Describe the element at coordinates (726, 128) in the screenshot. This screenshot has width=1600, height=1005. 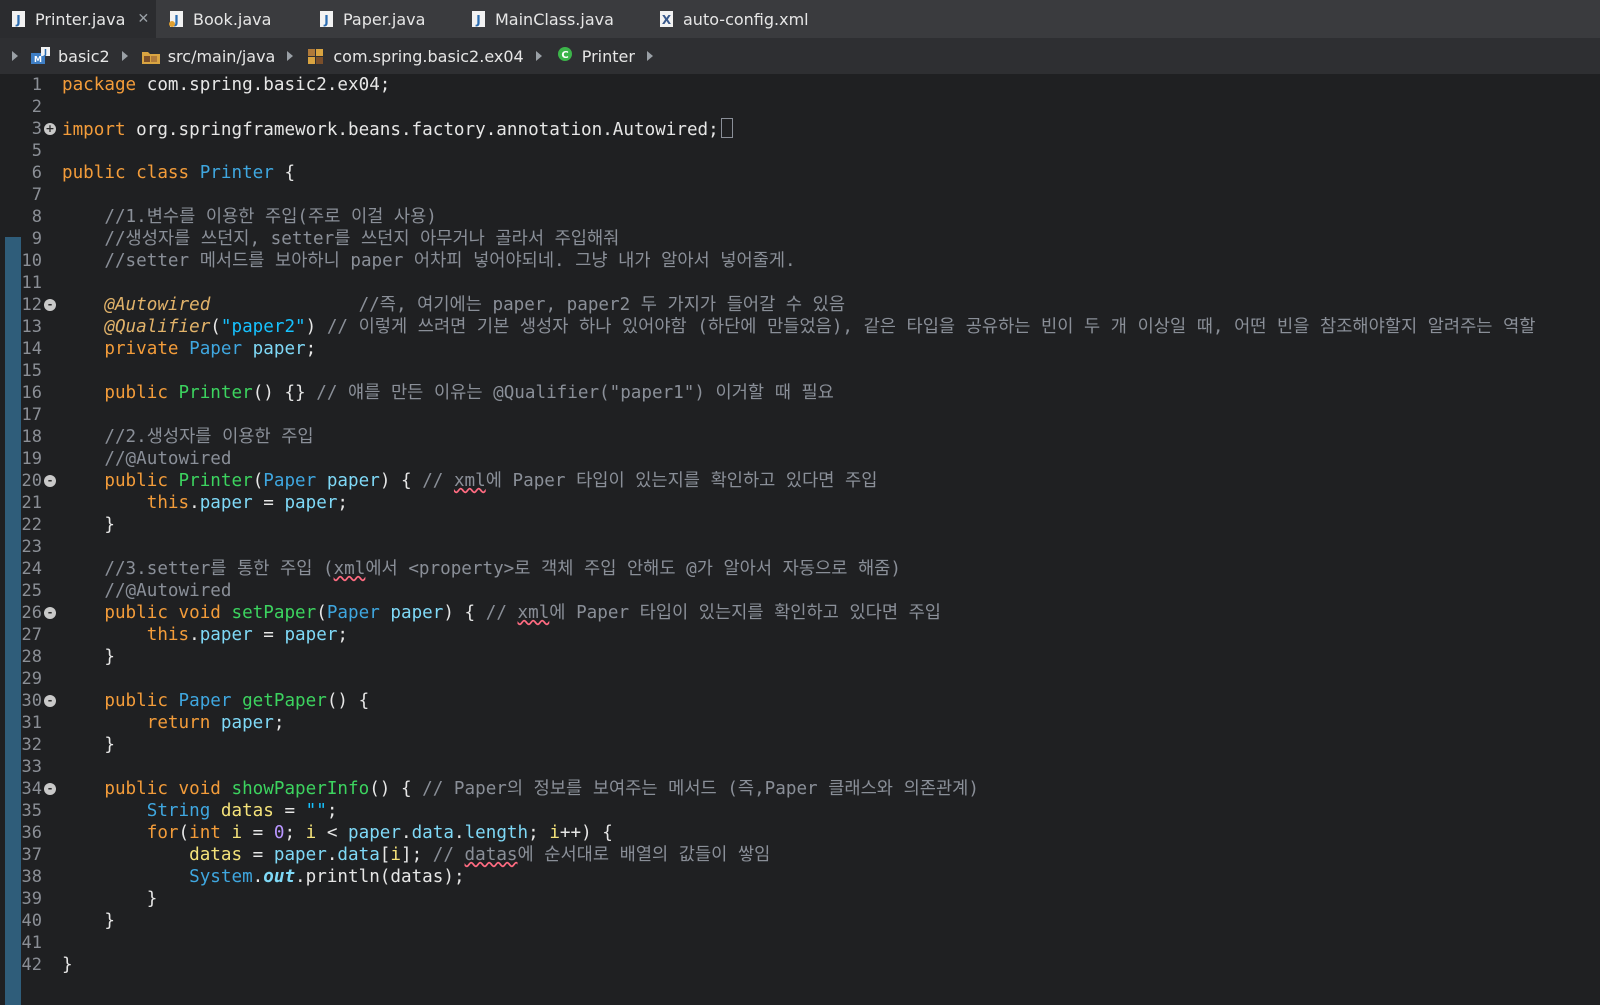
I see `folded-imports-marker` at that location.